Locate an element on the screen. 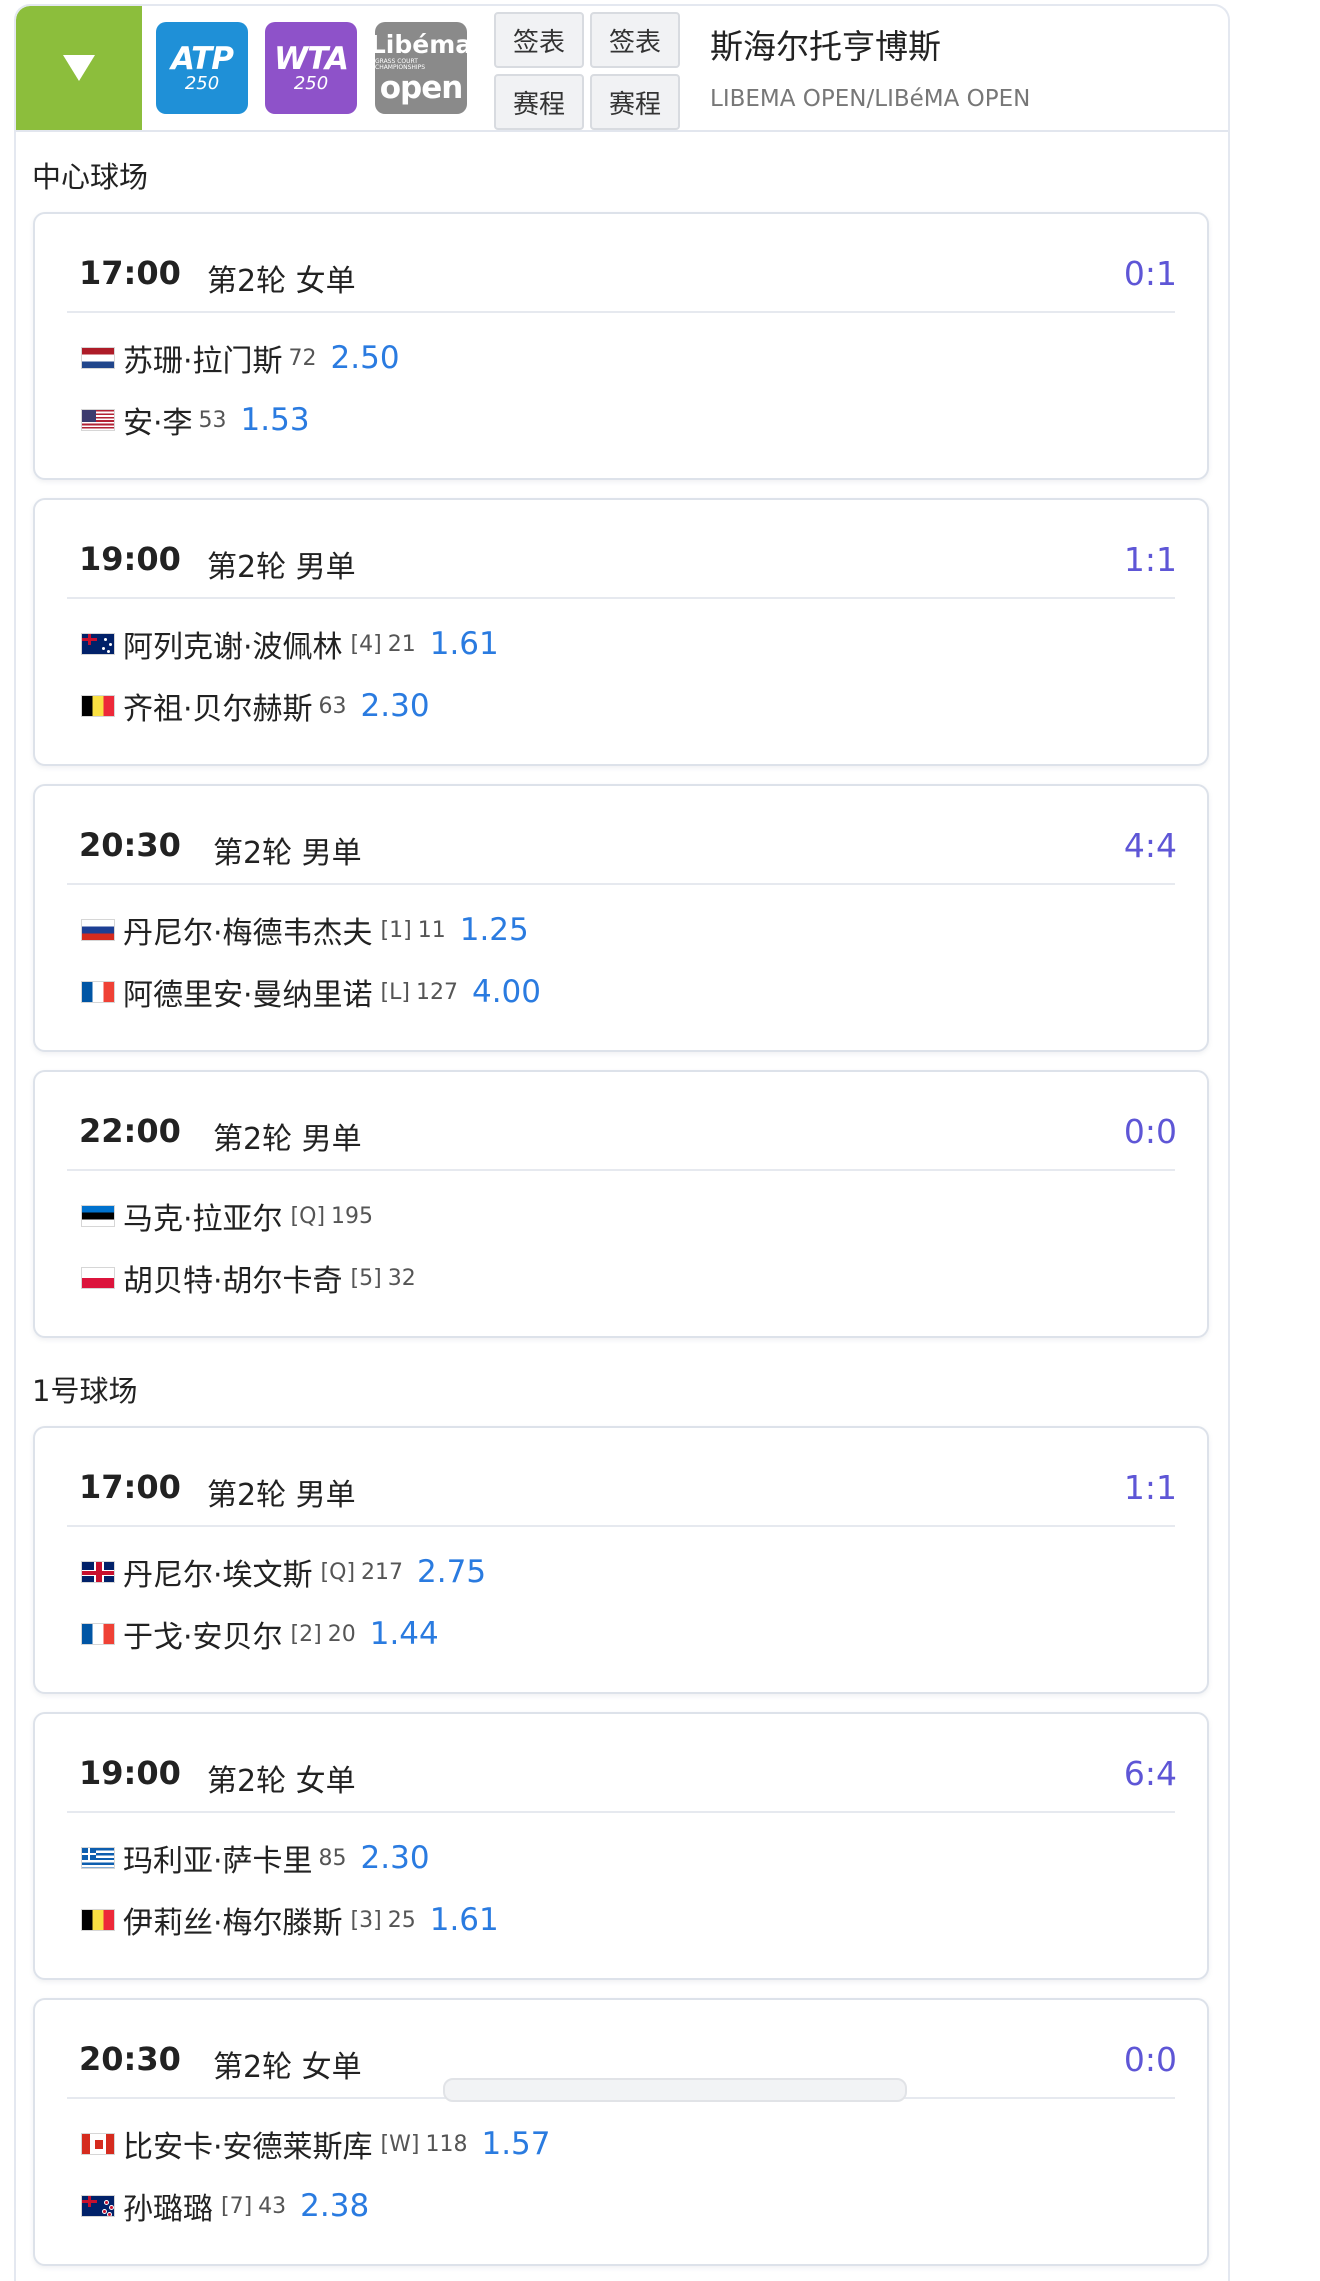 The height and width of the screenshot is (2281, 1320). player-row: 比安卡·安德莱斯库 [W] 118 1.57 is located at coordinates (316, 2145).